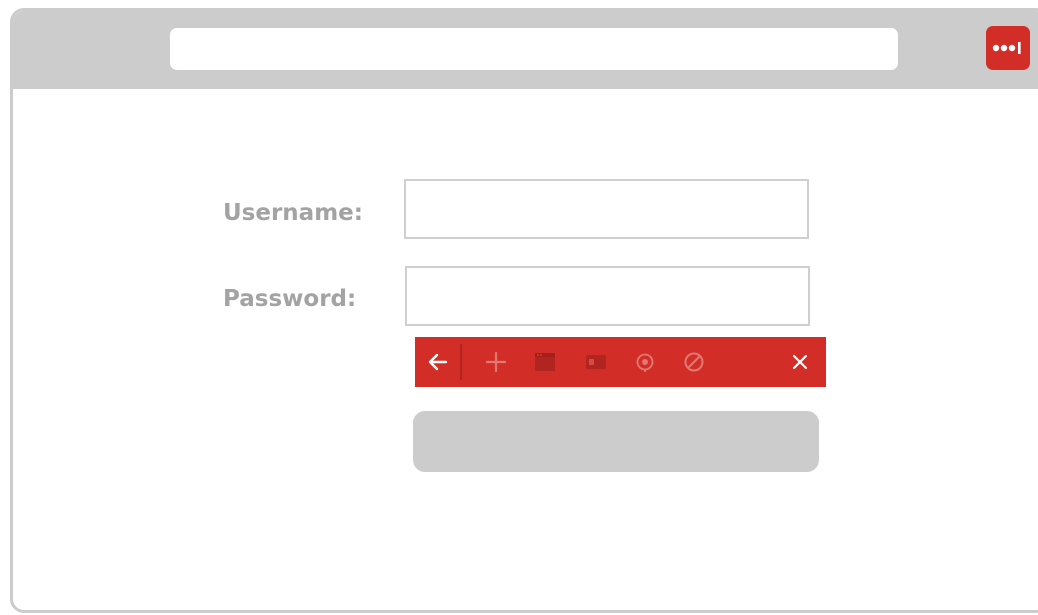 The image size is (1038, 615). I want to click on password-manager-dots-icon, so click(1006, 48).